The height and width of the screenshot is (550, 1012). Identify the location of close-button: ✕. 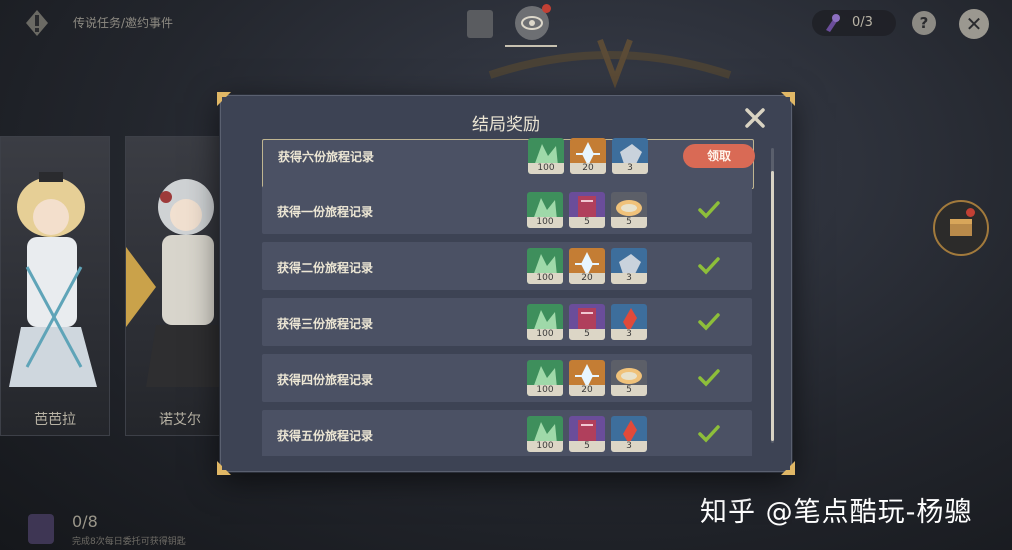
(974, 24).